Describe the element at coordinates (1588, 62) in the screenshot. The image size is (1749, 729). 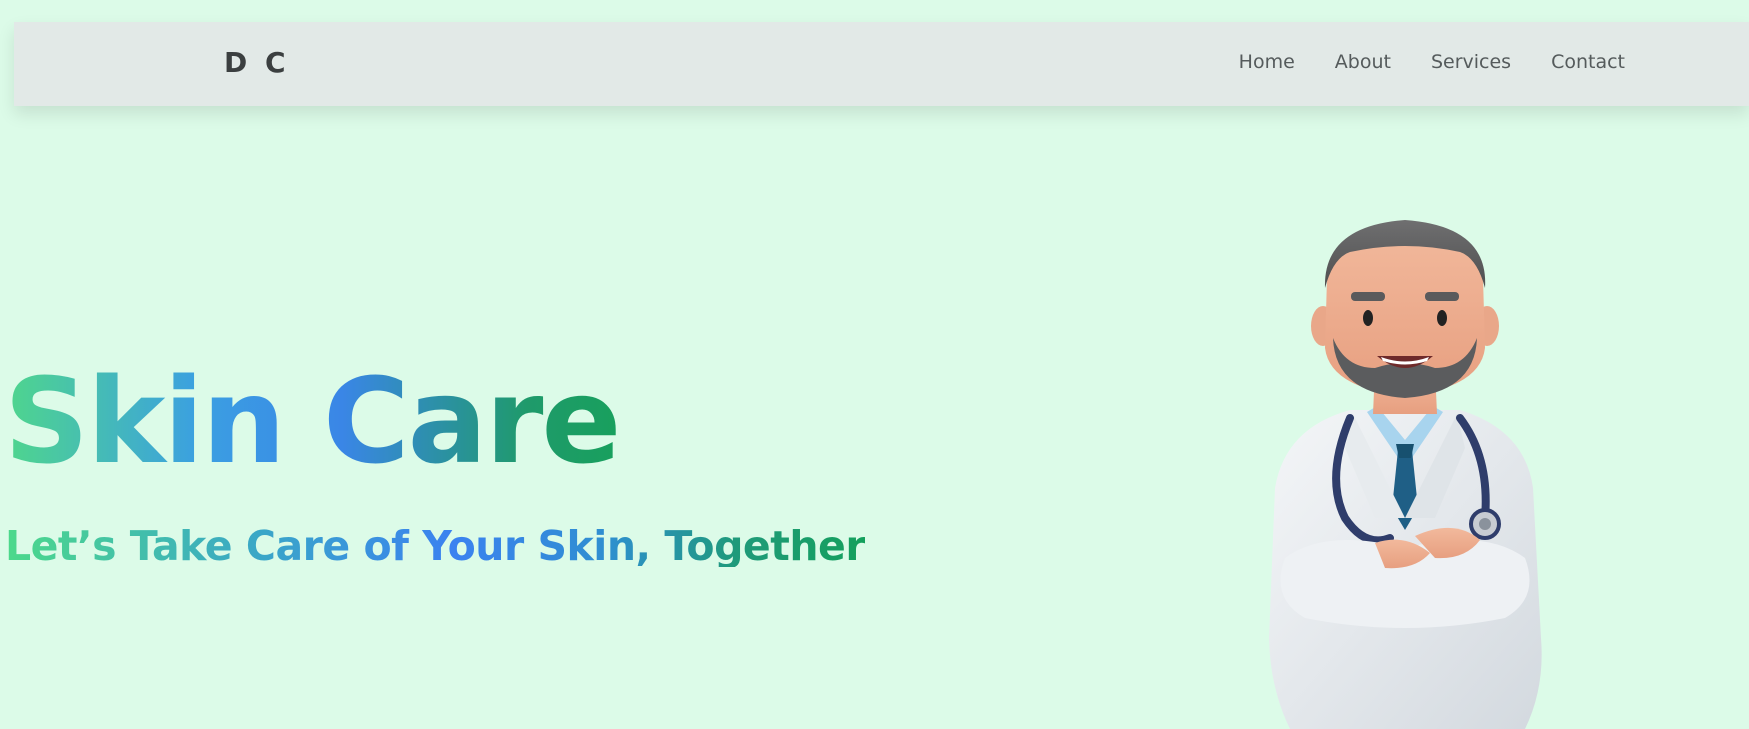
I see `nav-link-contact: Contact` at that location.